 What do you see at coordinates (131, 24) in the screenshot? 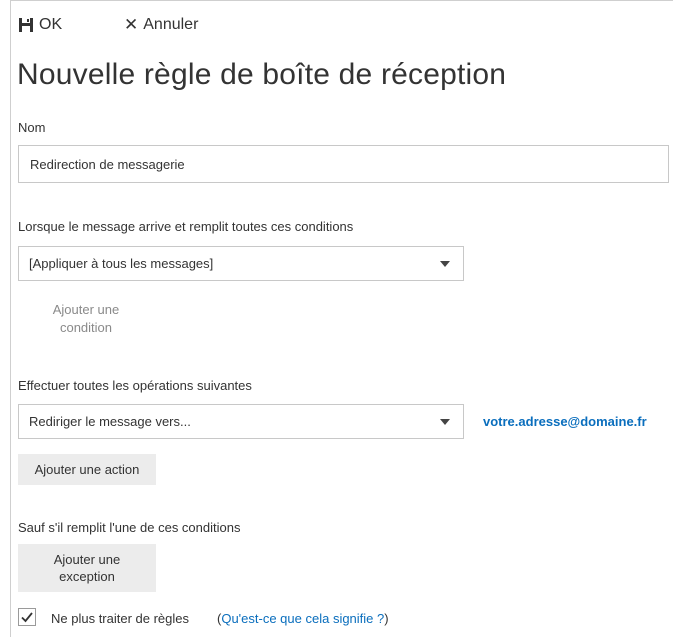
I see `close-icon: ✕` at bounding box center [131, 24].